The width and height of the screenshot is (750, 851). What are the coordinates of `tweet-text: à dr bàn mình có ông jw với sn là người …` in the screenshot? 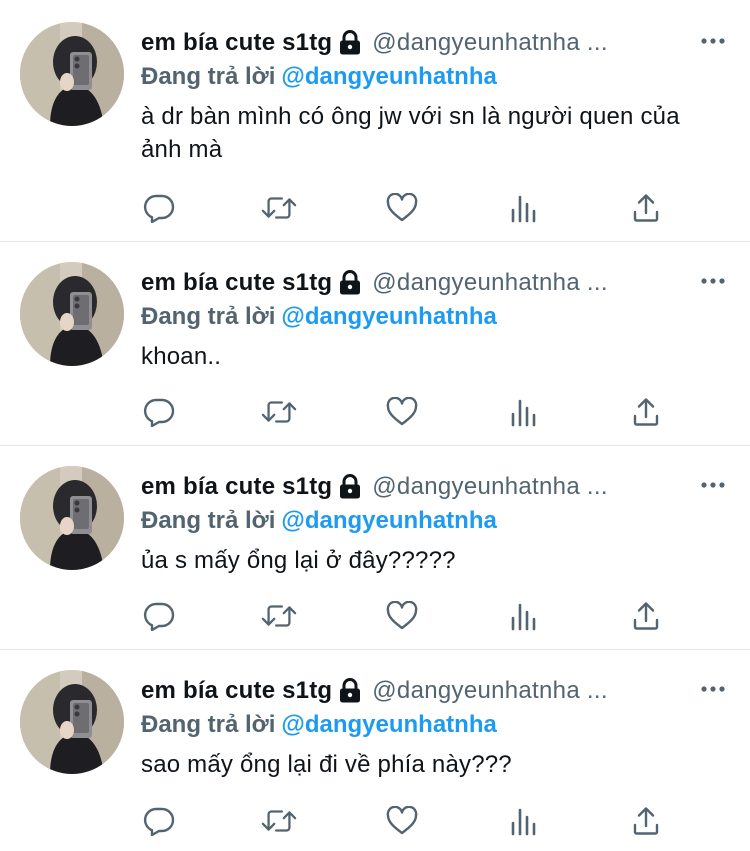 It's located at (410, 133).